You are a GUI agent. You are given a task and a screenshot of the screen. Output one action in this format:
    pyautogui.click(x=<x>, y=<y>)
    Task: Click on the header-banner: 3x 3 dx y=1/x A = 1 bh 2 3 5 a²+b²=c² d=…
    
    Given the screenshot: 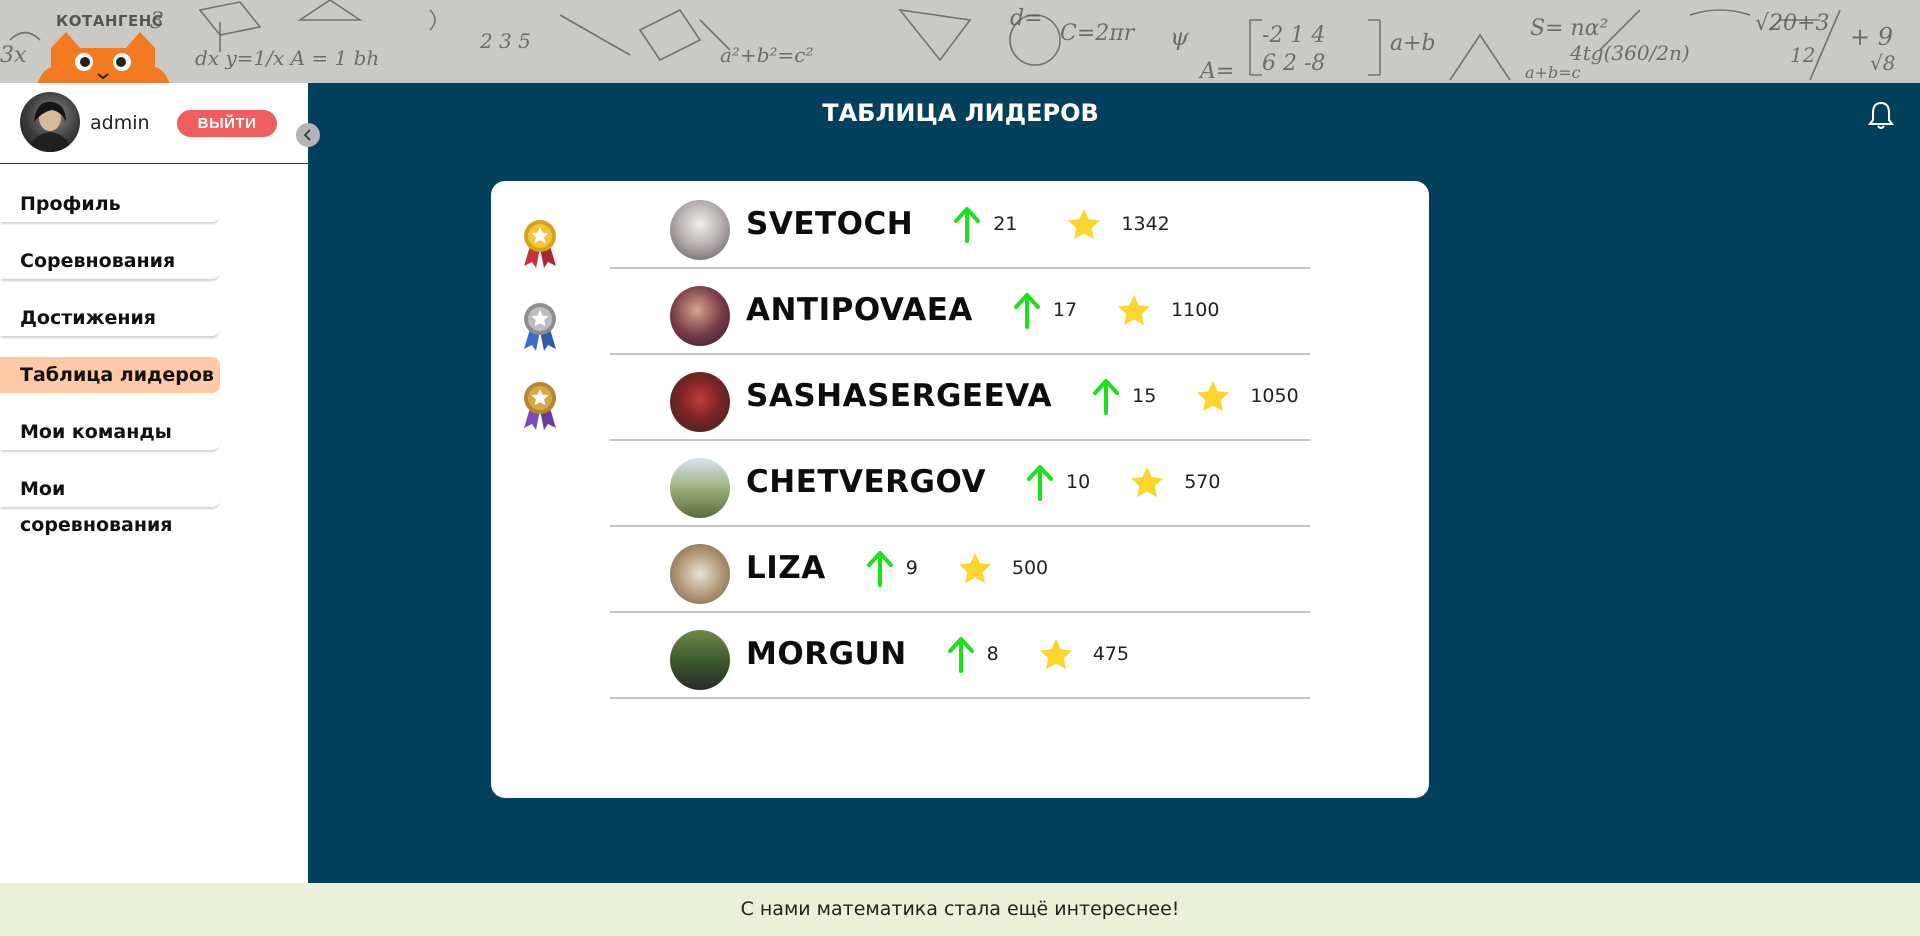 What is the action you would take?
    pyautogui.click(x=960, y=41)
    